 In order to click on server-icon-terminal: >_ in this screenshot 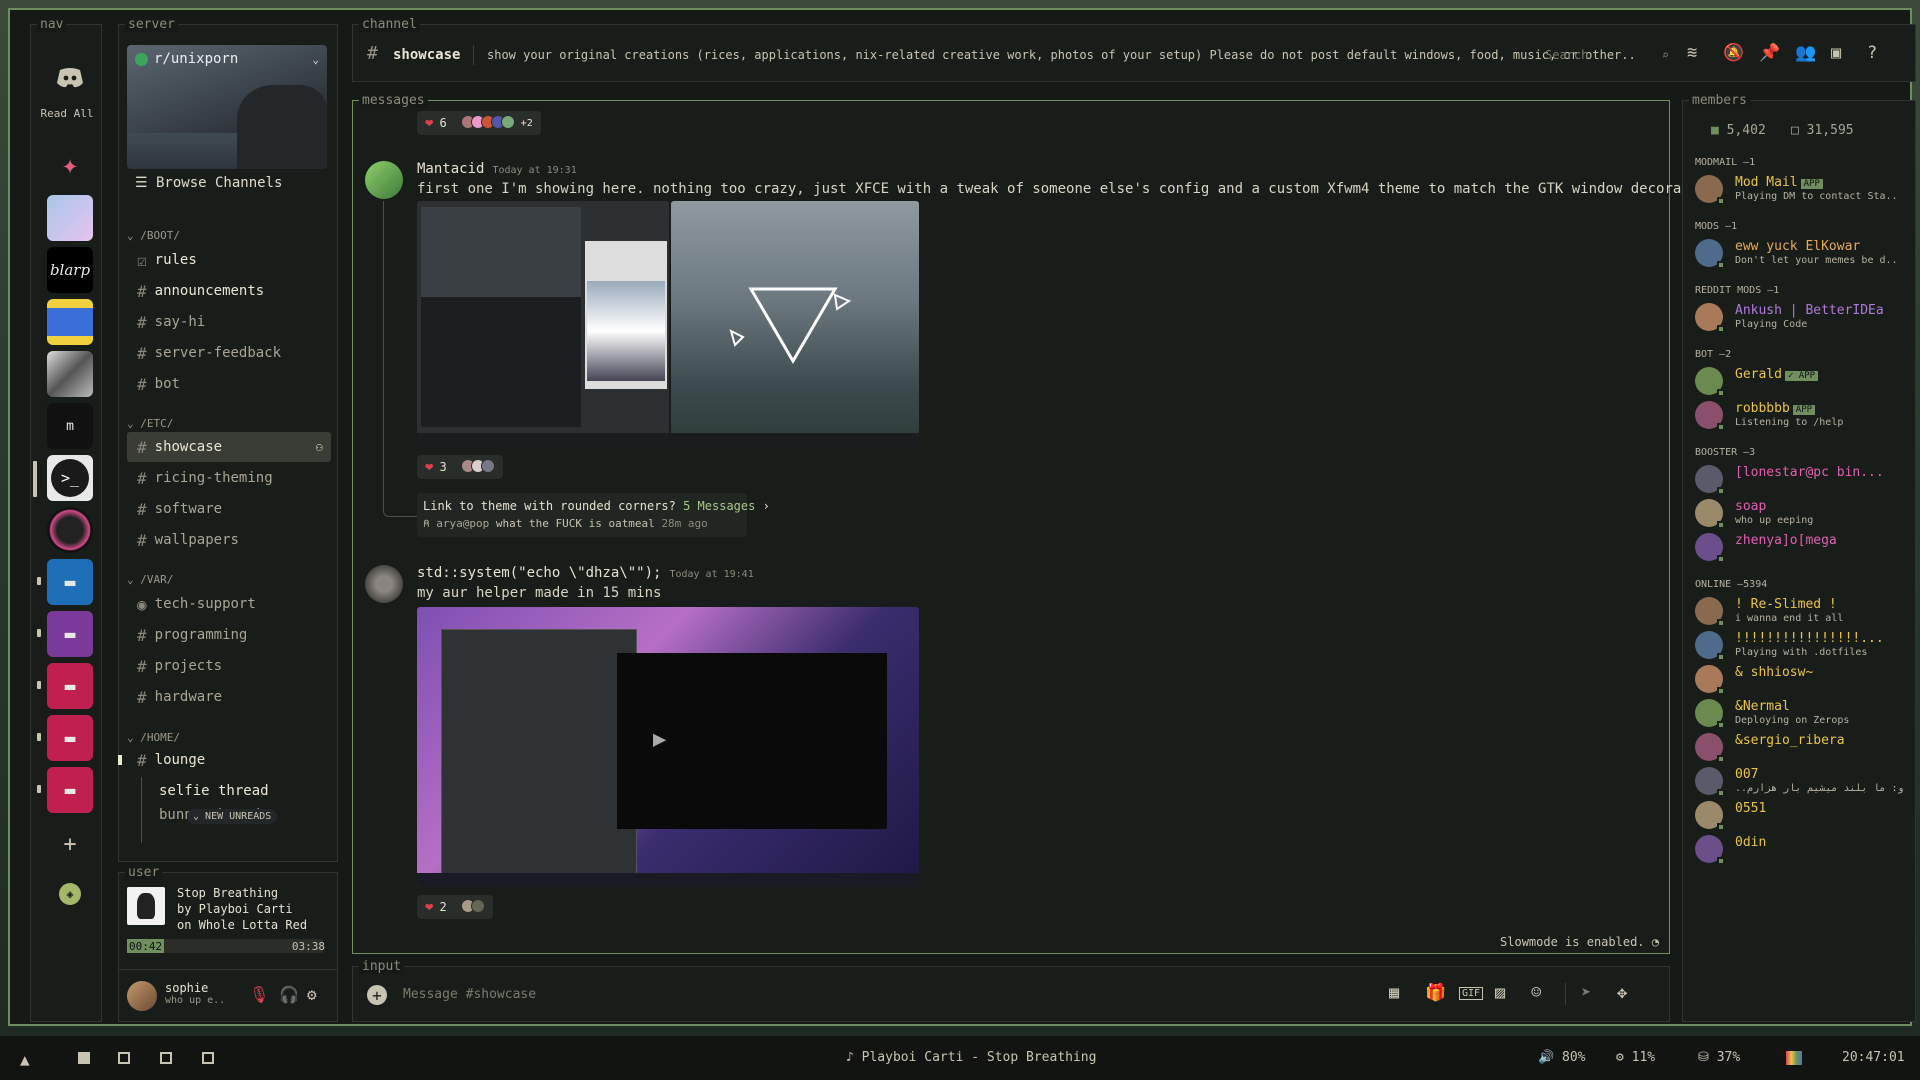, I will do `click(70, 478)`.